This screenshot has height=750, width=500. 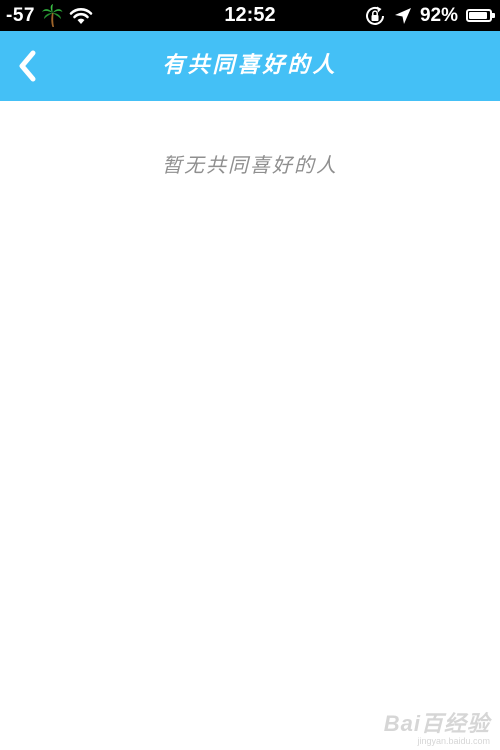 I want to click on battery-icon, so click(x=480, y=15).